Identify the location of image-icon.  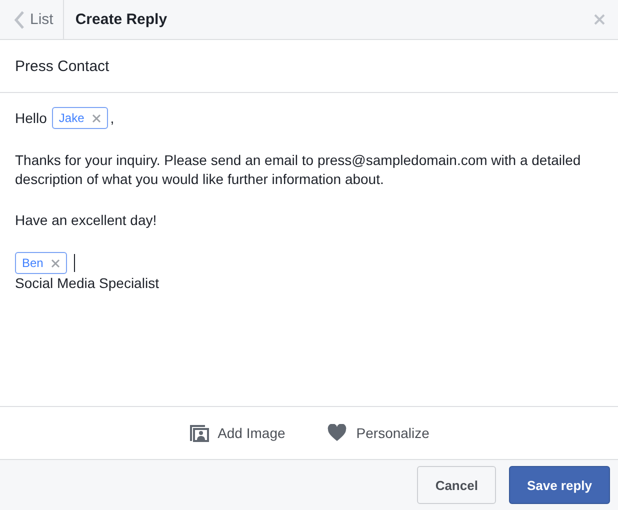
(198, 433).